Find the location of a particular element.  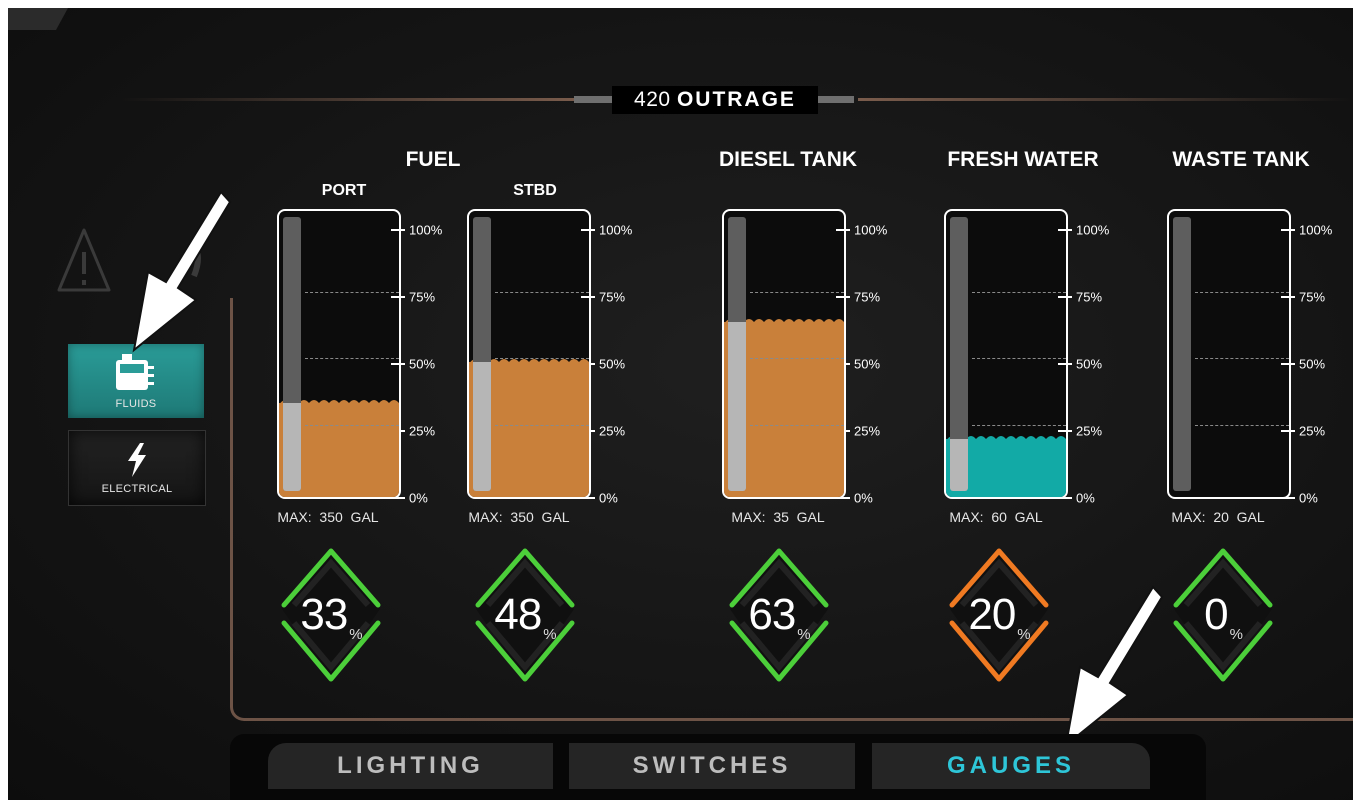

electrical-button: ELECTRICAL is located at coordinates (137, 468).